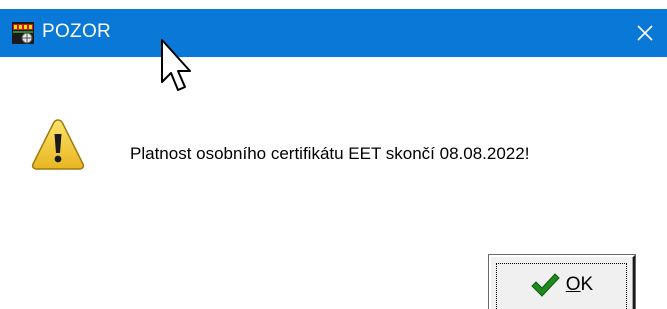 The image size is (667, 309). What do you see at coordinates (545, 285) in the screenshot?
I see `checkmark-icon` at bounding box center [545, 285].